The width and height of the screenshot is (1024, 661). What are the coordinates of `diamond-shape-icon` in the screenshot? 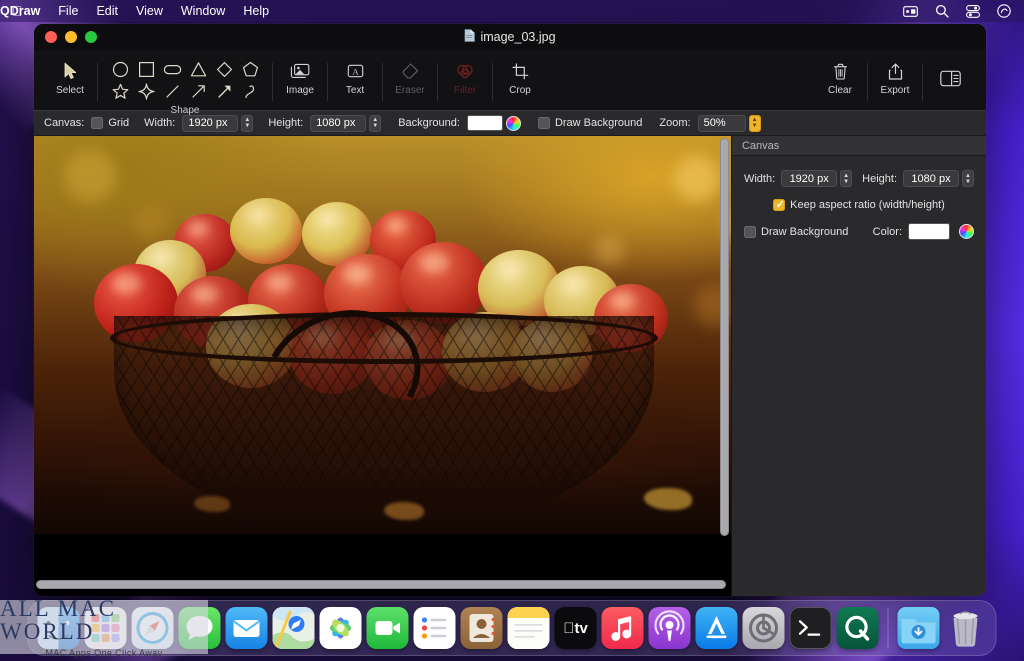 It's located at (224, 69).